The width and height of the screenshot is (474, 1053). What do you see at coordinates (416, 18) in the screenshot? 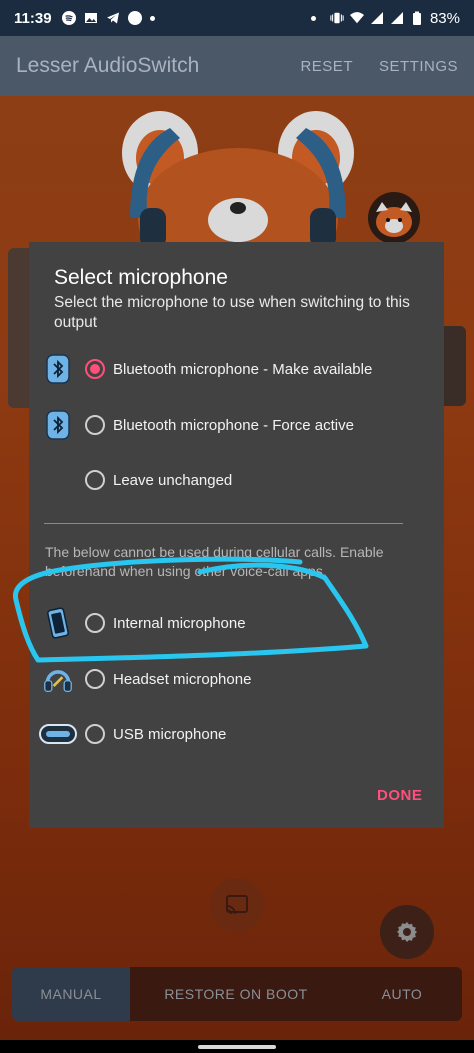
I see `battery-icon` at bounding box center [416, 18].